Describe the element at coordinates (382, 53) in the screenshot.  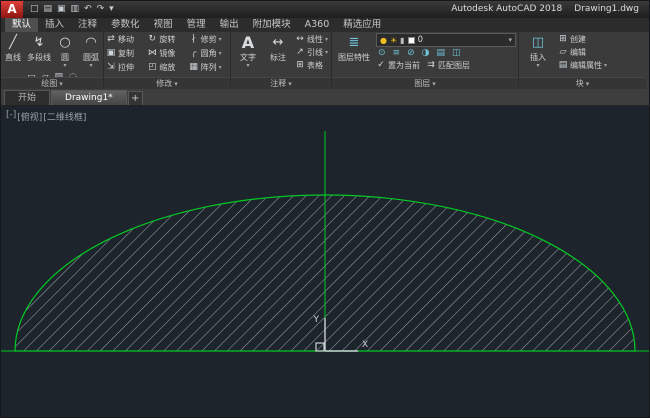
I see `layer-off-icon: ⊙` at that location.